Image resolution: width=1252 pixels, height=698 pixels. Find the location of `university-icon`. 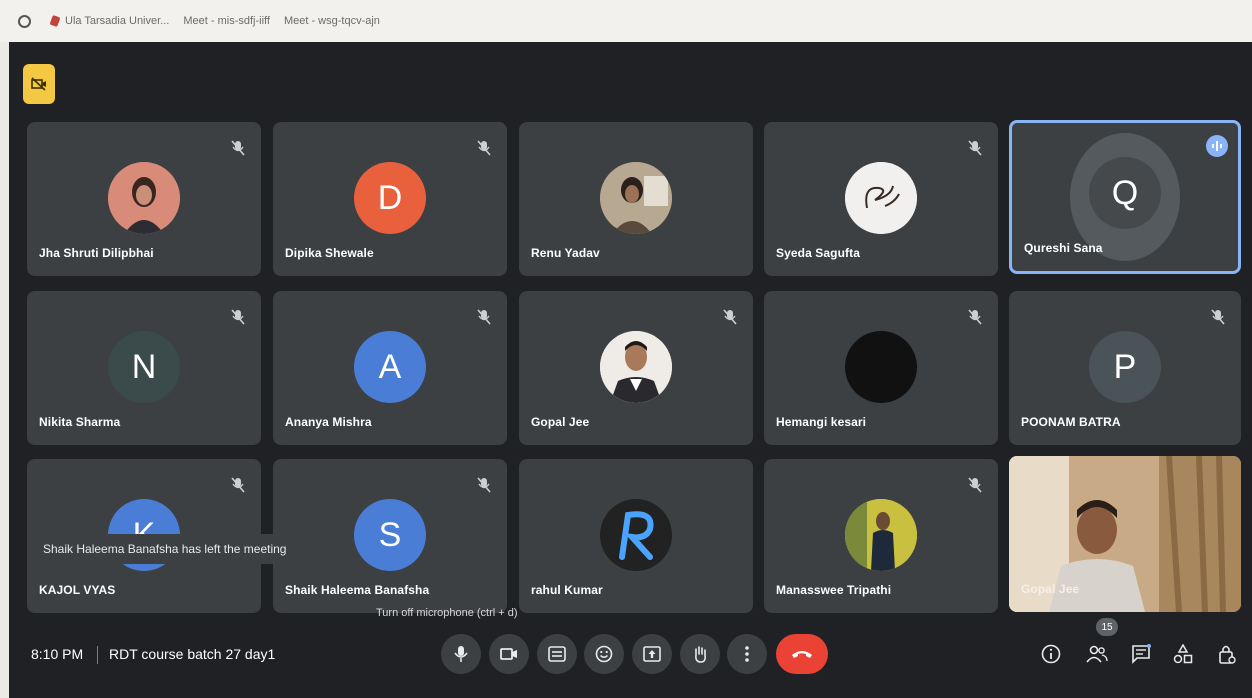

university-icon is located at coordinates (55, 21).